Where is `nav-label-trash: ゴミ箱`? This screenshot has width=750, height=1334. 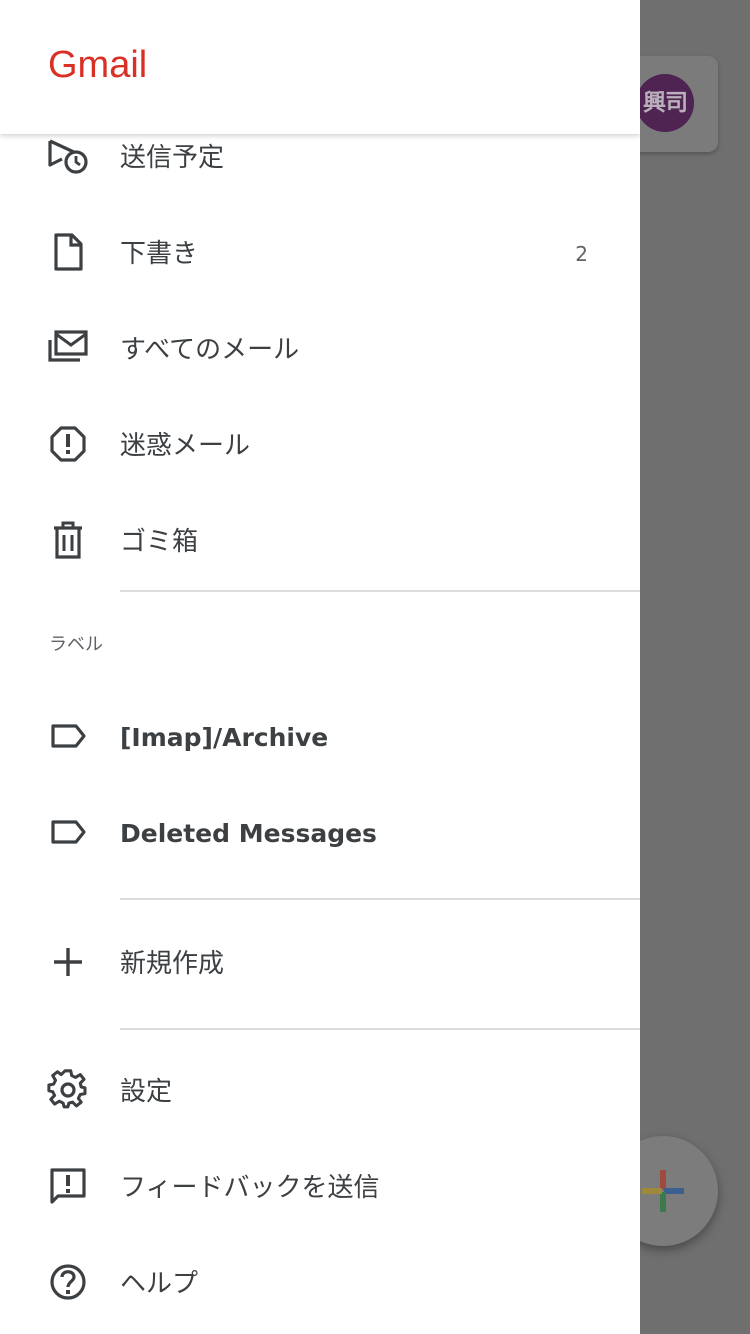 nav-label-trash: ゴミ箱 is located at coordinates (159, 542).